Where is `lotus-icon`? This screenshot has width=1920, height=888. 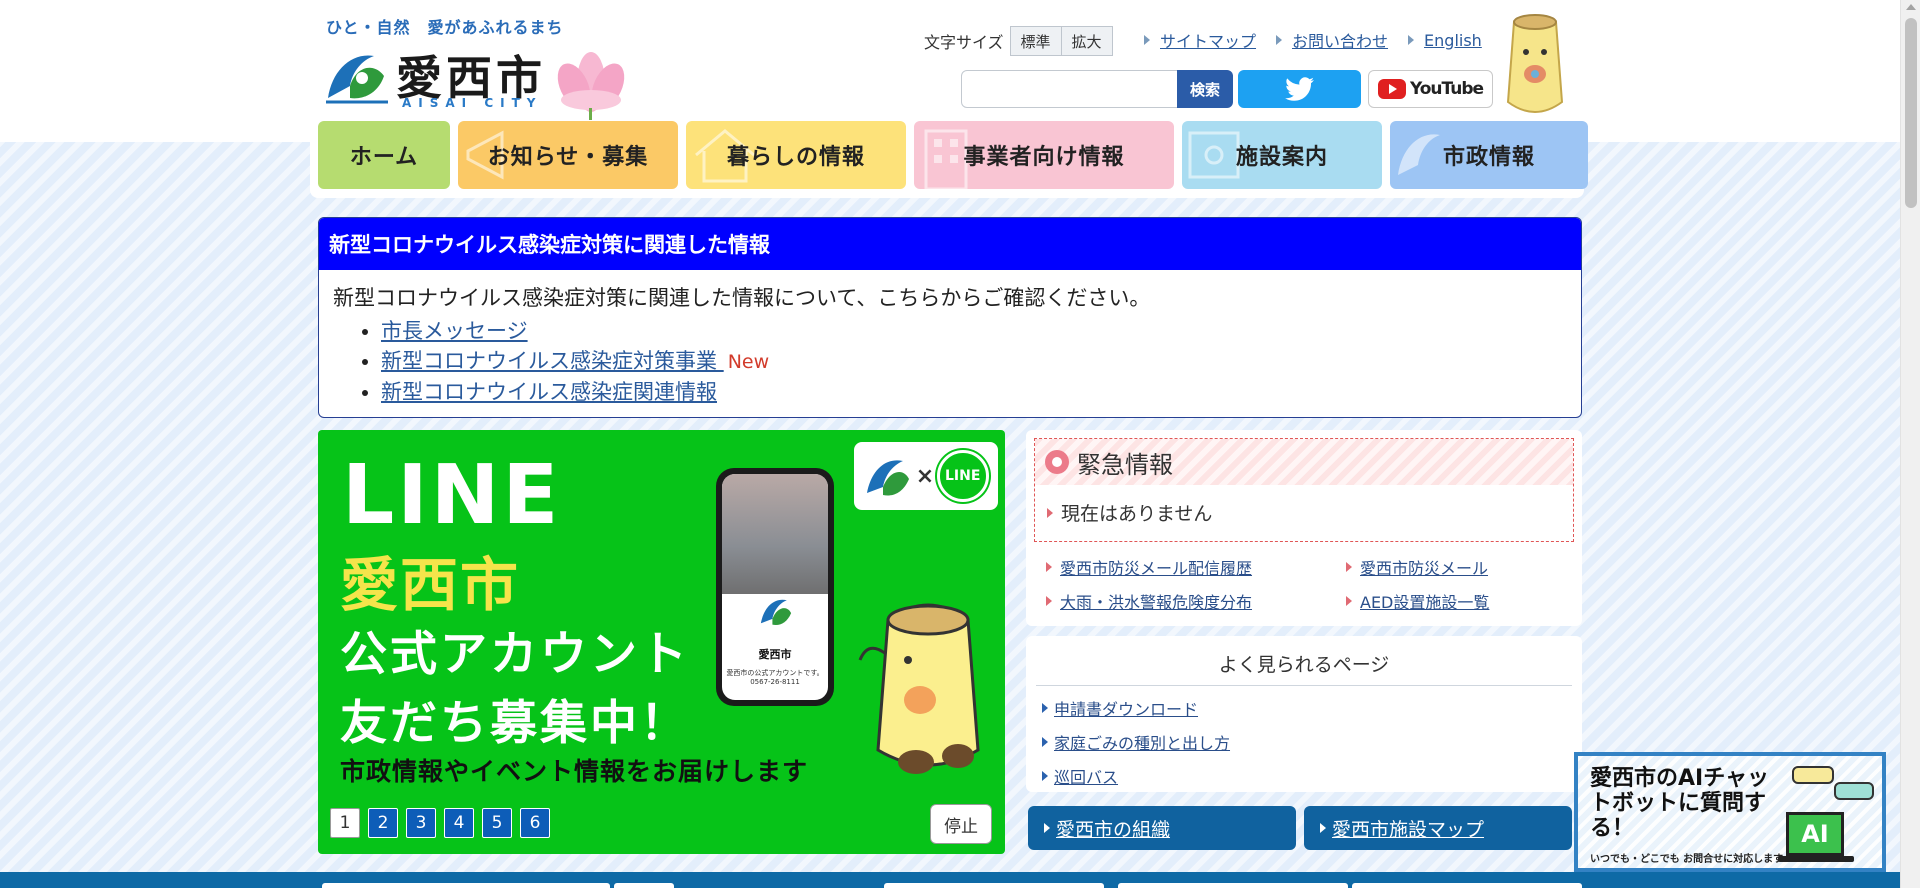
lotus-icon is located at coordinates (591, 87).